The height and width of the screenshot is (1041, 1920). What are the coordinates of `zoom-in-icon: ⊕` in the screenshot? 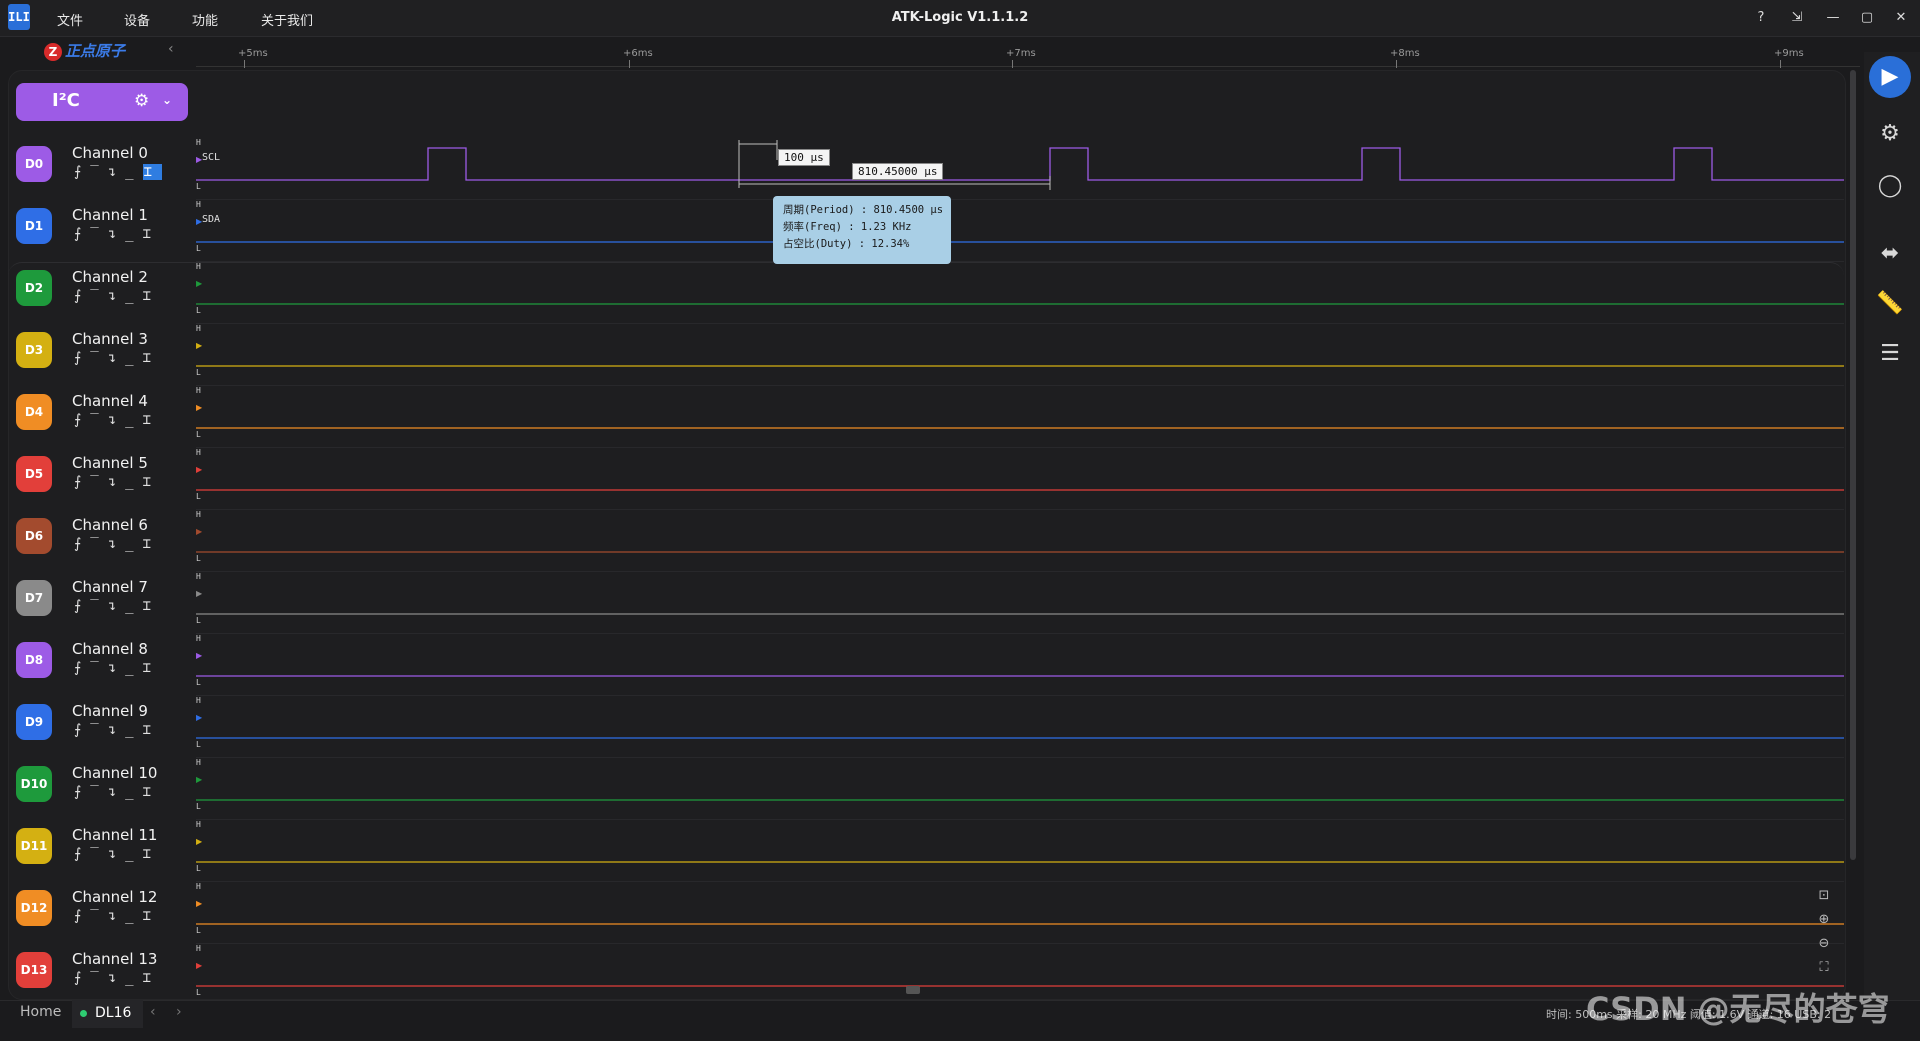 It's located at (1824, 920).